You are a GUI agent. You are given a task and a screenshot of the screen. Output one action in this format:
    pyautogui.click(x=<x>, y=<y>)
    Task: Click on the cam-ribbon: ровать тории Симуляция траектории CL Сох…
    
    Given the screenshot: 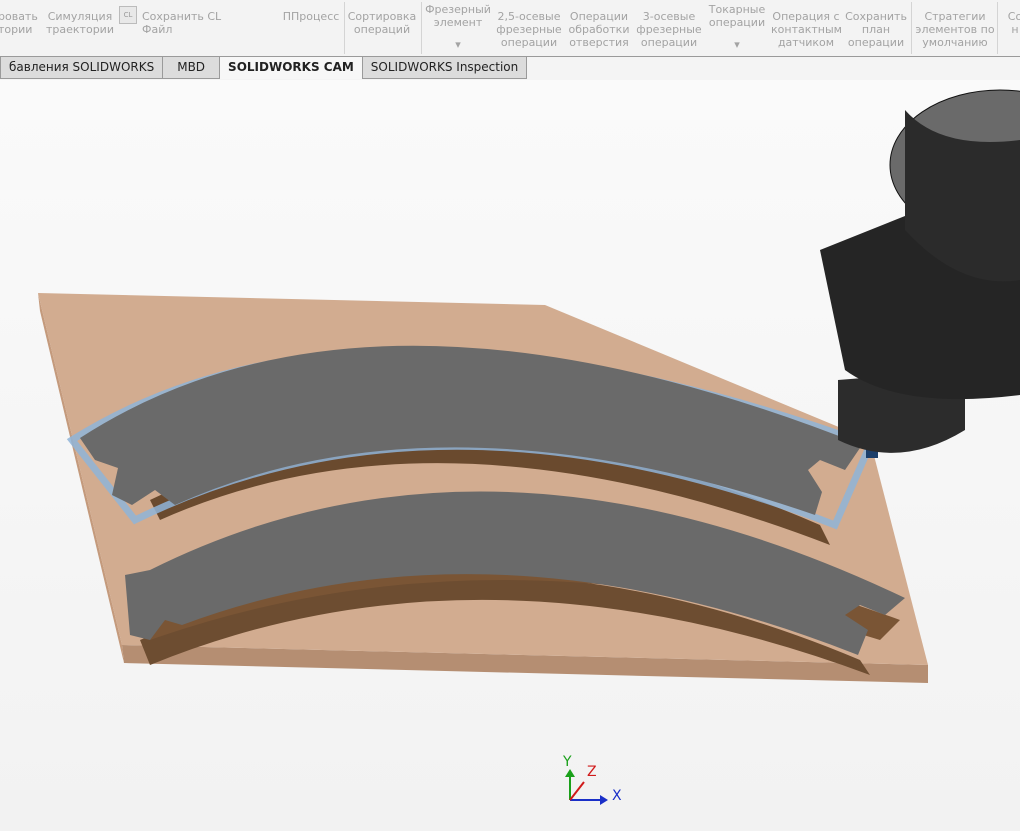 What is the action you would take?
    pyautogui.click(x=510, y=28)
    